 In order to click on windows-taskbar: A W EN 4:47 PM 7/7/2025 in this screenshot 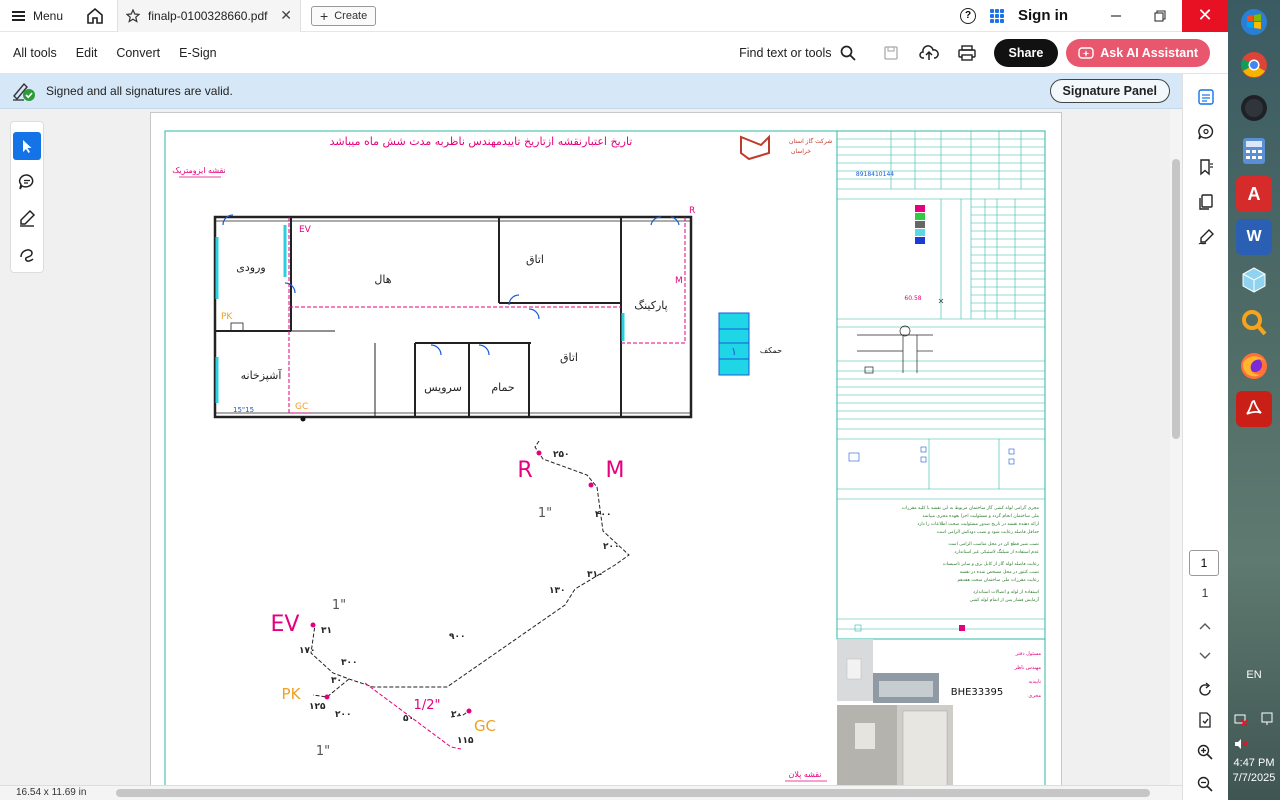, I will do `click(1254, 400)`.